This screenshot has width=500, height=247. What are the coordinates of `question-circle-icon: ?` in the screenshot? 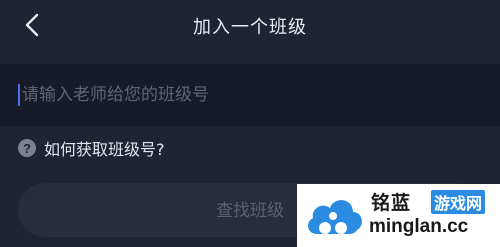 It's located at (27, 148).